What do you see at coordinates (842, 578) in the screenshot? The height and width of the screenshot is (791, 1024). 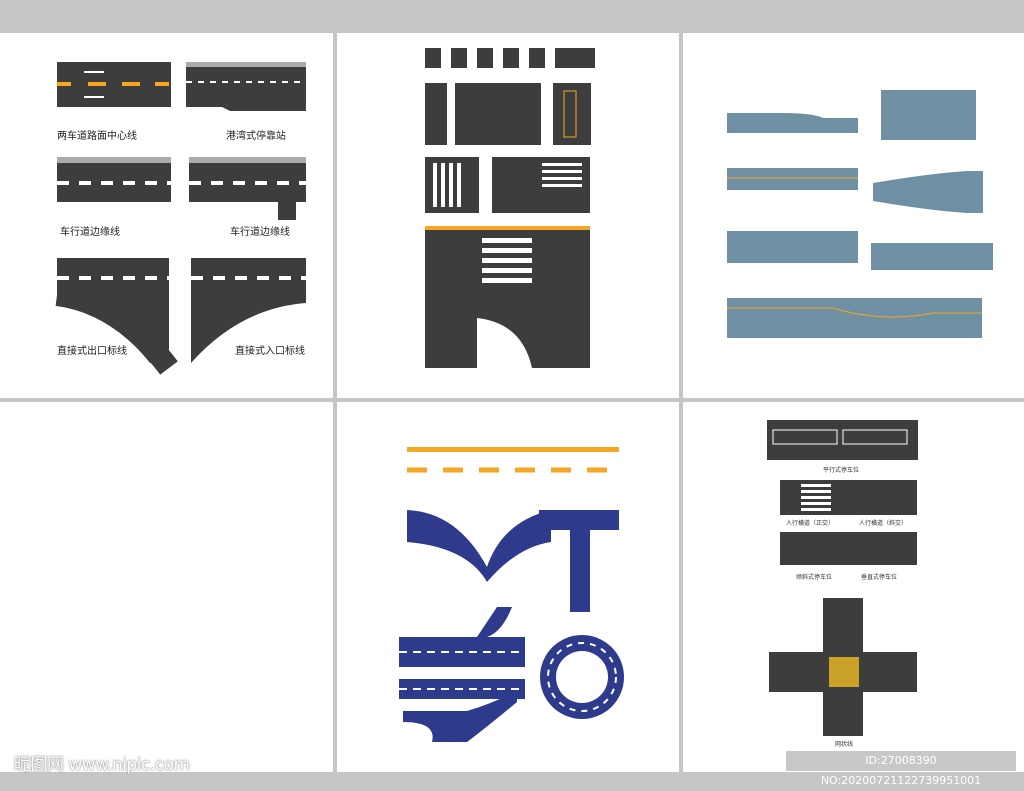 I see `parking-crossing-illustrations` at bounding box center [842, 578].